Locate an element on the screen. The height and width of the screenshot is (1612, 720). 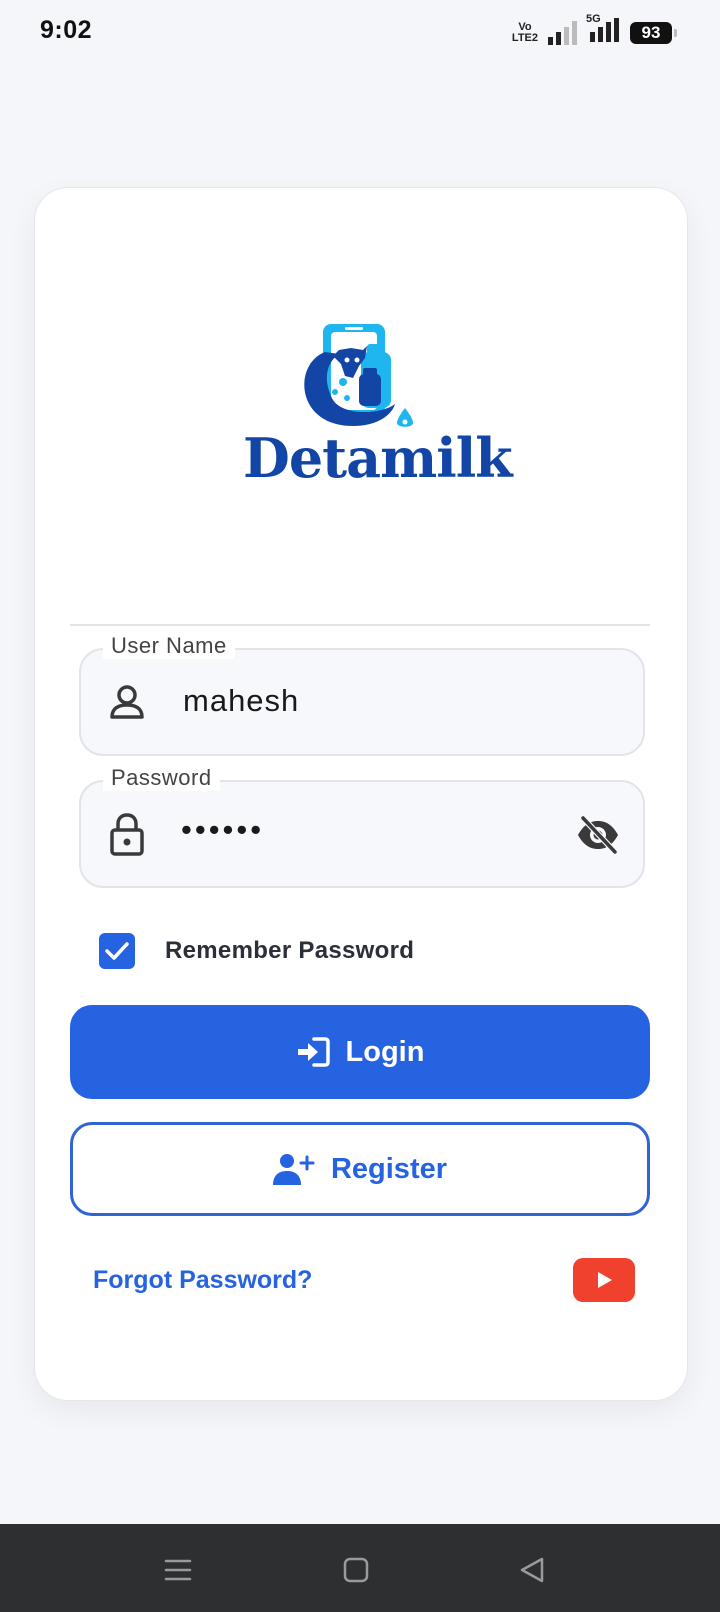
detamilk-logo: Detamilk is located at coordinates (378, 404).